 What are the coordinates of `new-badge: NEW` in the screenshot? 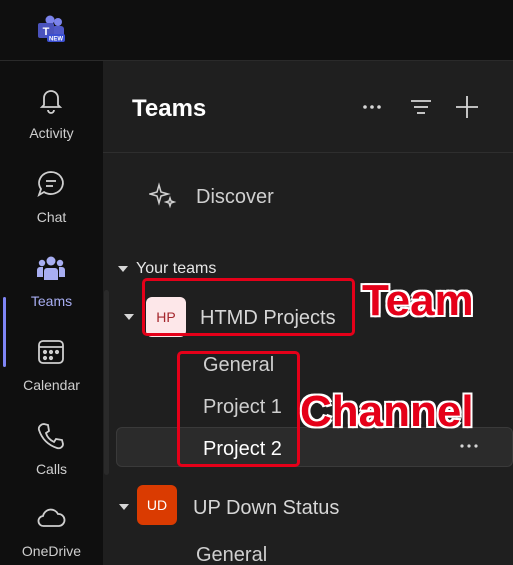 It's located at (56, 40).